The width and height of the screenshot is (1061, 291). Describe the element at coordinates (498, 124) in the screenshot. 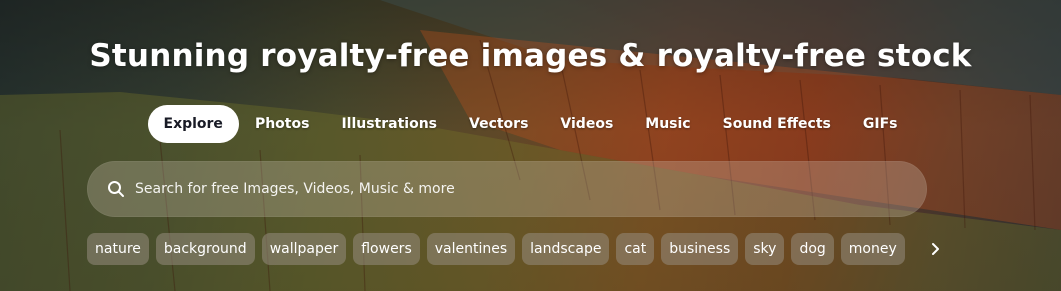

I see `tab-vectors: Vectors` at that location.